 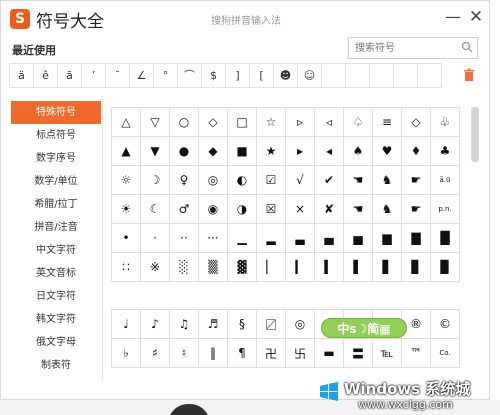 What do you see at coordinates (271, 209) in the screenshot?
I see `symbol-cell: ☒` at bounding box center [271, 209].